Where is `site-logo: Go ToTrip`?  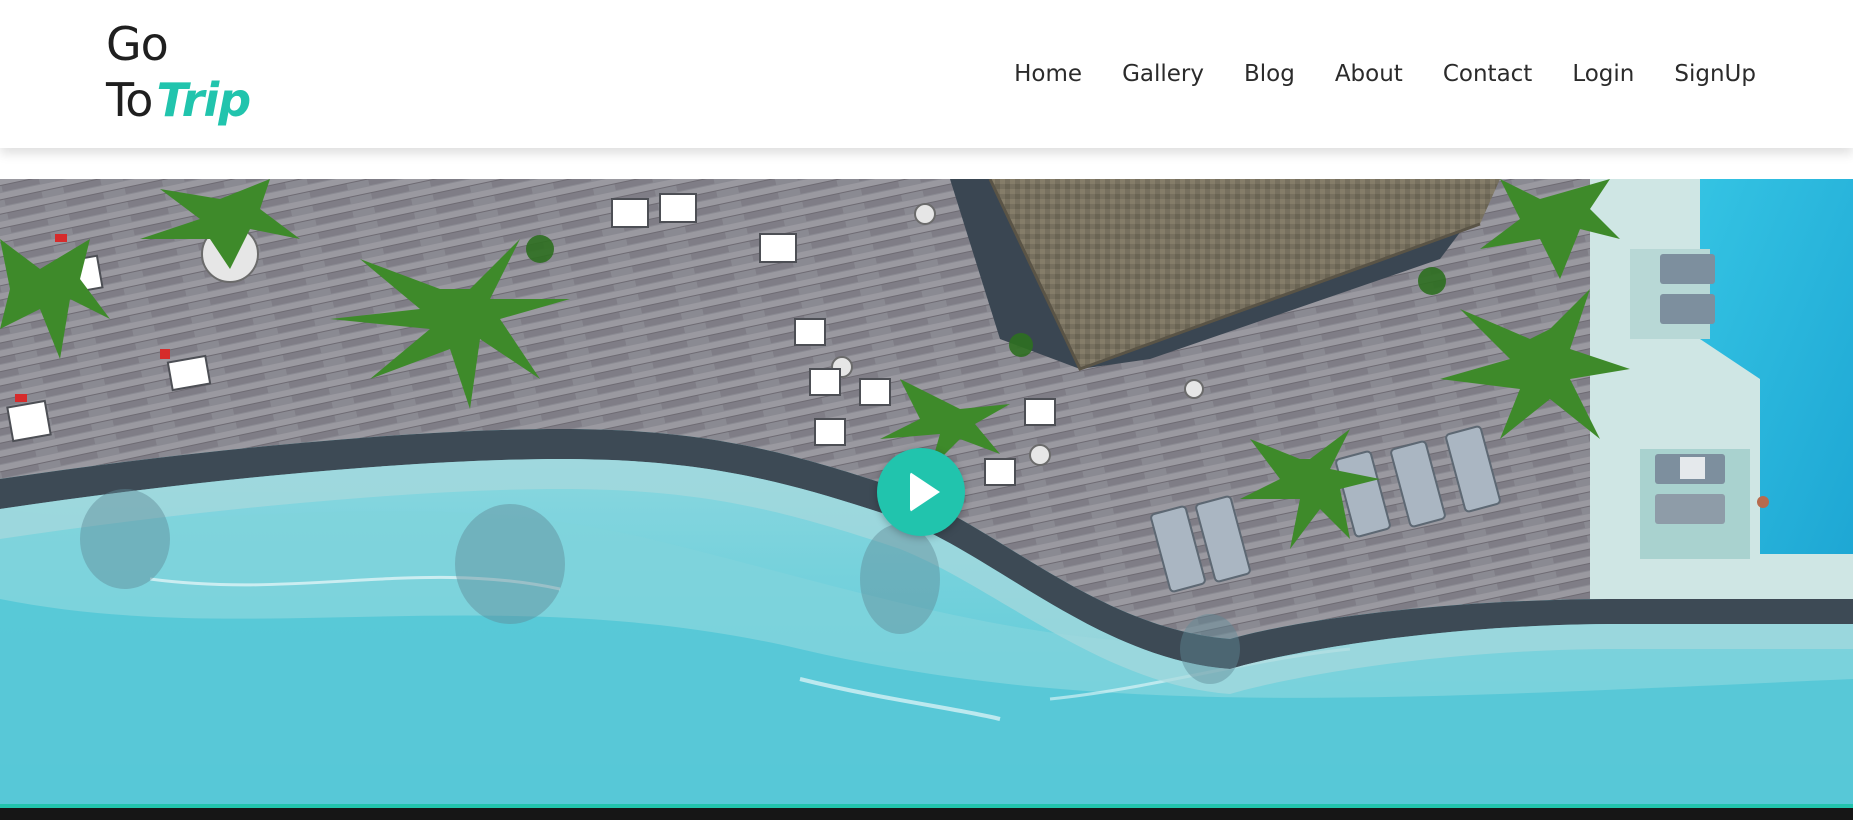 site-logo: Go ToTrip is located at coordinates (178, 72).